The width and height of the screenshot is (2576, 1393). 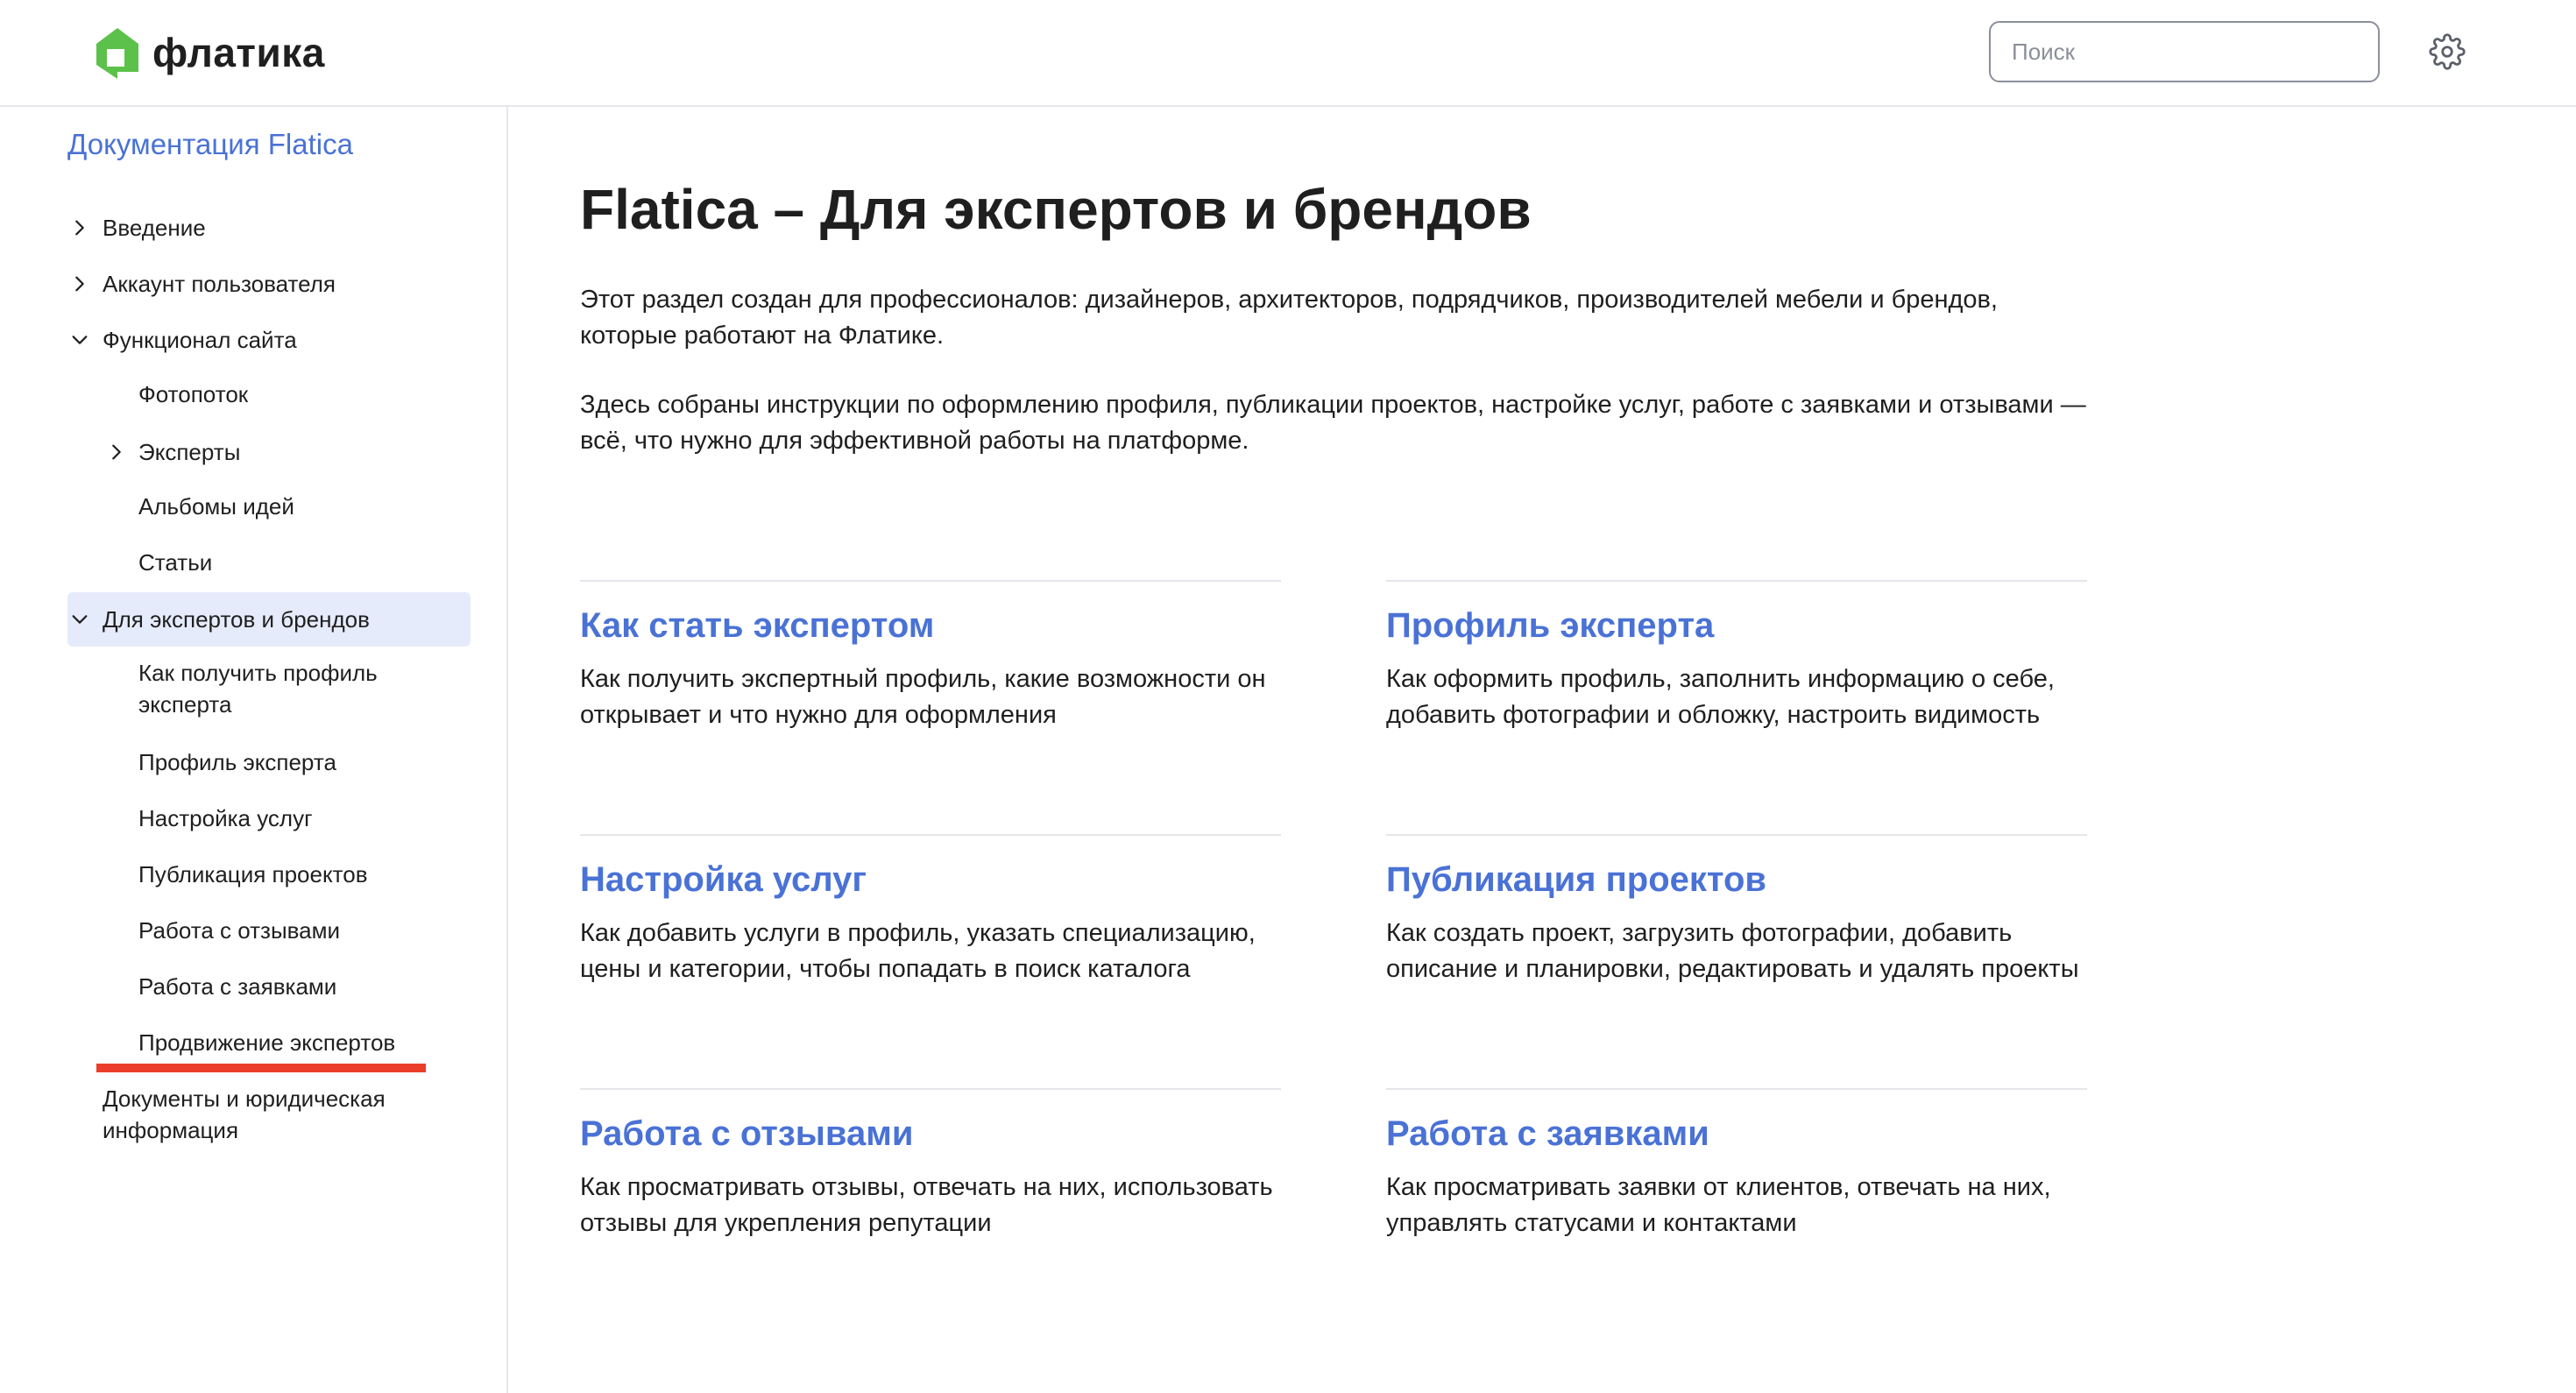 What do you see at coordinates (1736, 880) in the screenshot?
I see `card-title-link: Публикация проектов` at bounding box center [1736, 880].